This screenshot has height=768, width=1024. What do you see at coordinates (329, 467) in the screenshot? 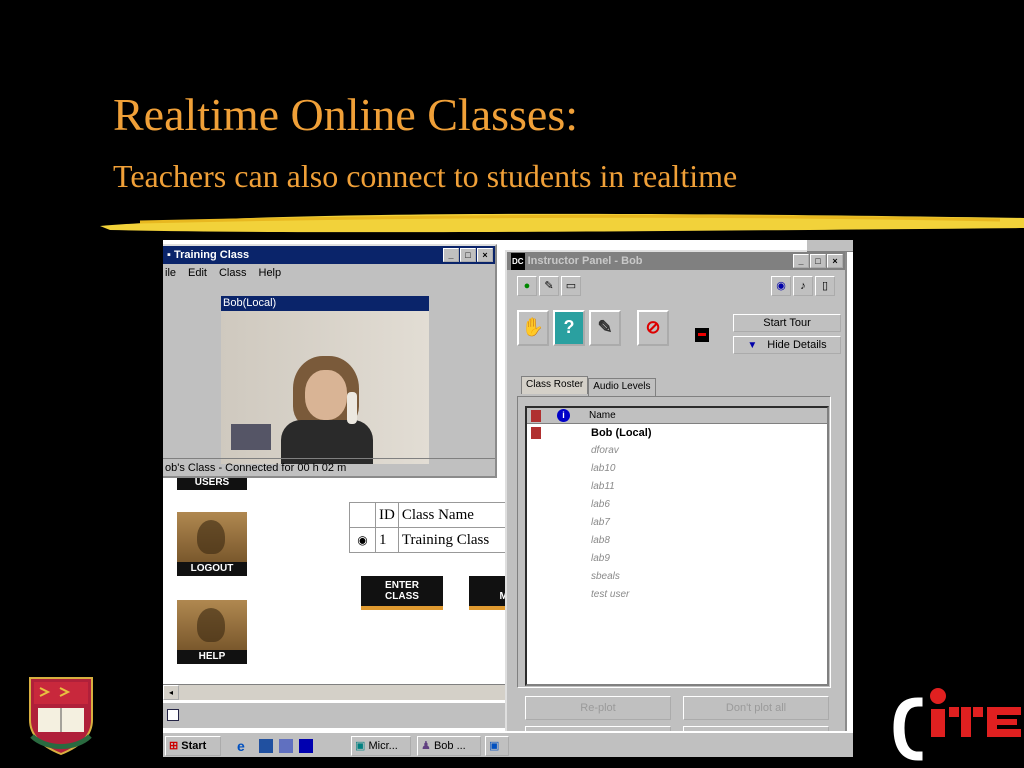
I see `training-statusbar: ob's Class - Connected for 00 h 02 m` at bounding box center [329, 467].